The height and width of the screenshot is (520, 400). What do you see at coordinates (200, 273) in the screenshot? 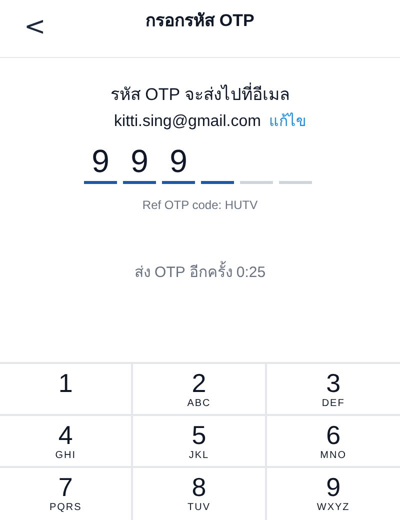
I see `resend-timer: ส่ง OTP อีกครั้ง 0:25` at bounding box center [200, 273].